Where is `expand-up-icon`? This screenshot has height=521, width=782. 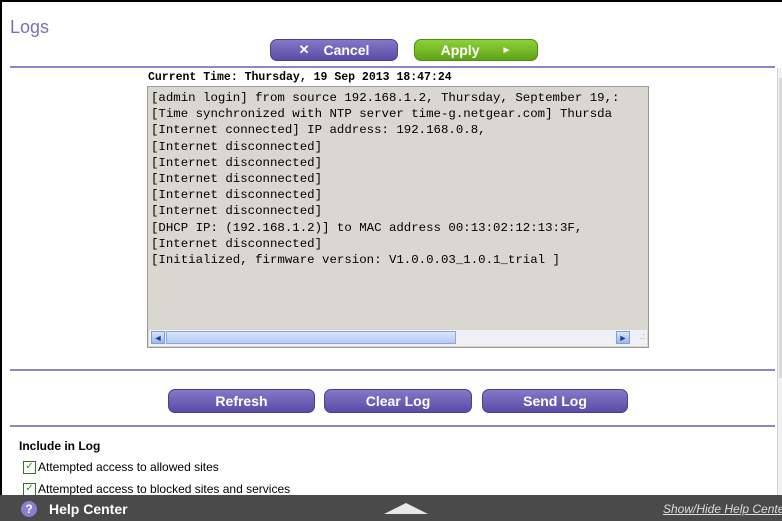 expand-up-icon is located at coordinates (406, 508).